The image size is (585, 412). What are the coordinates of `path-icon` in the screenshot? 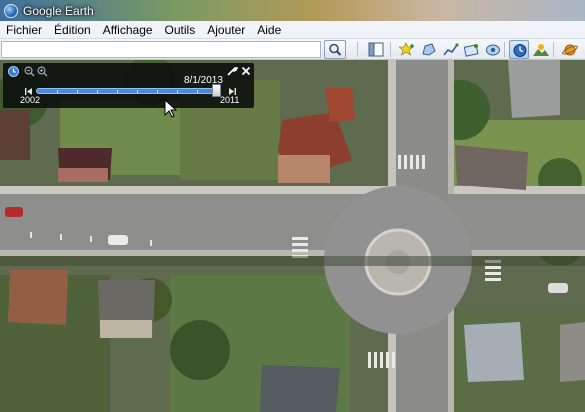 It's located at (451, 49).